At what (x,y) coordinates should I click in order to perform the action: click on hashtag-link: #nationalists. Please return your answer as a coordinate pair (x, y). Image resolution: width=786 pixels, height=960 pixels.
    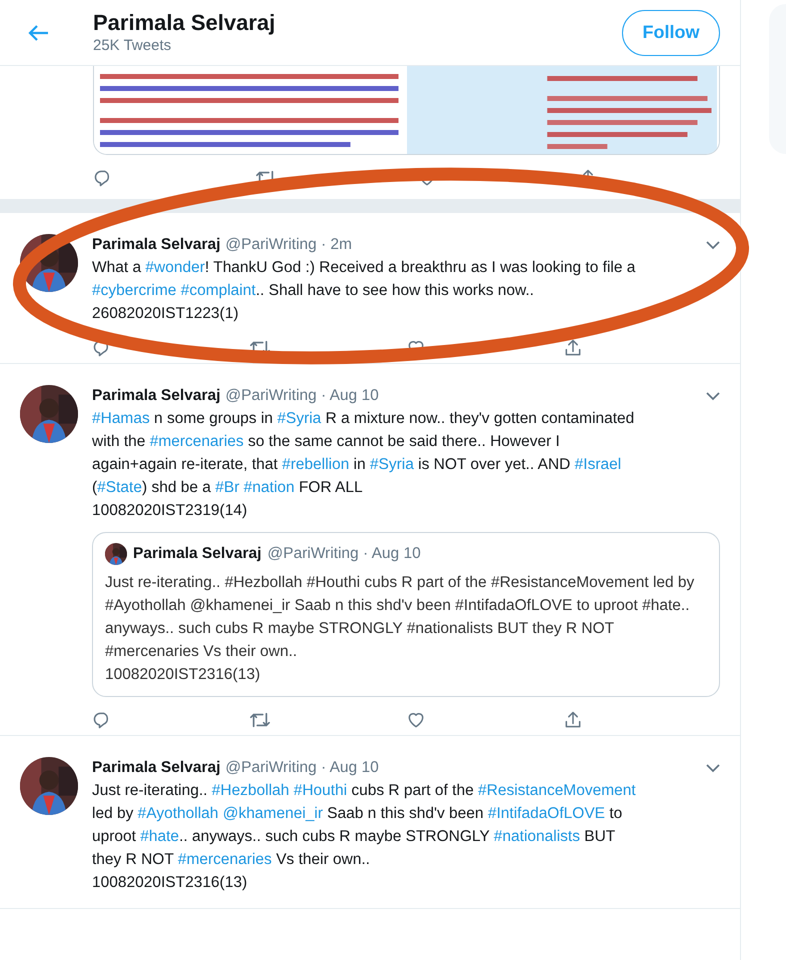
    Looking at the image, I should click on (537, 836).